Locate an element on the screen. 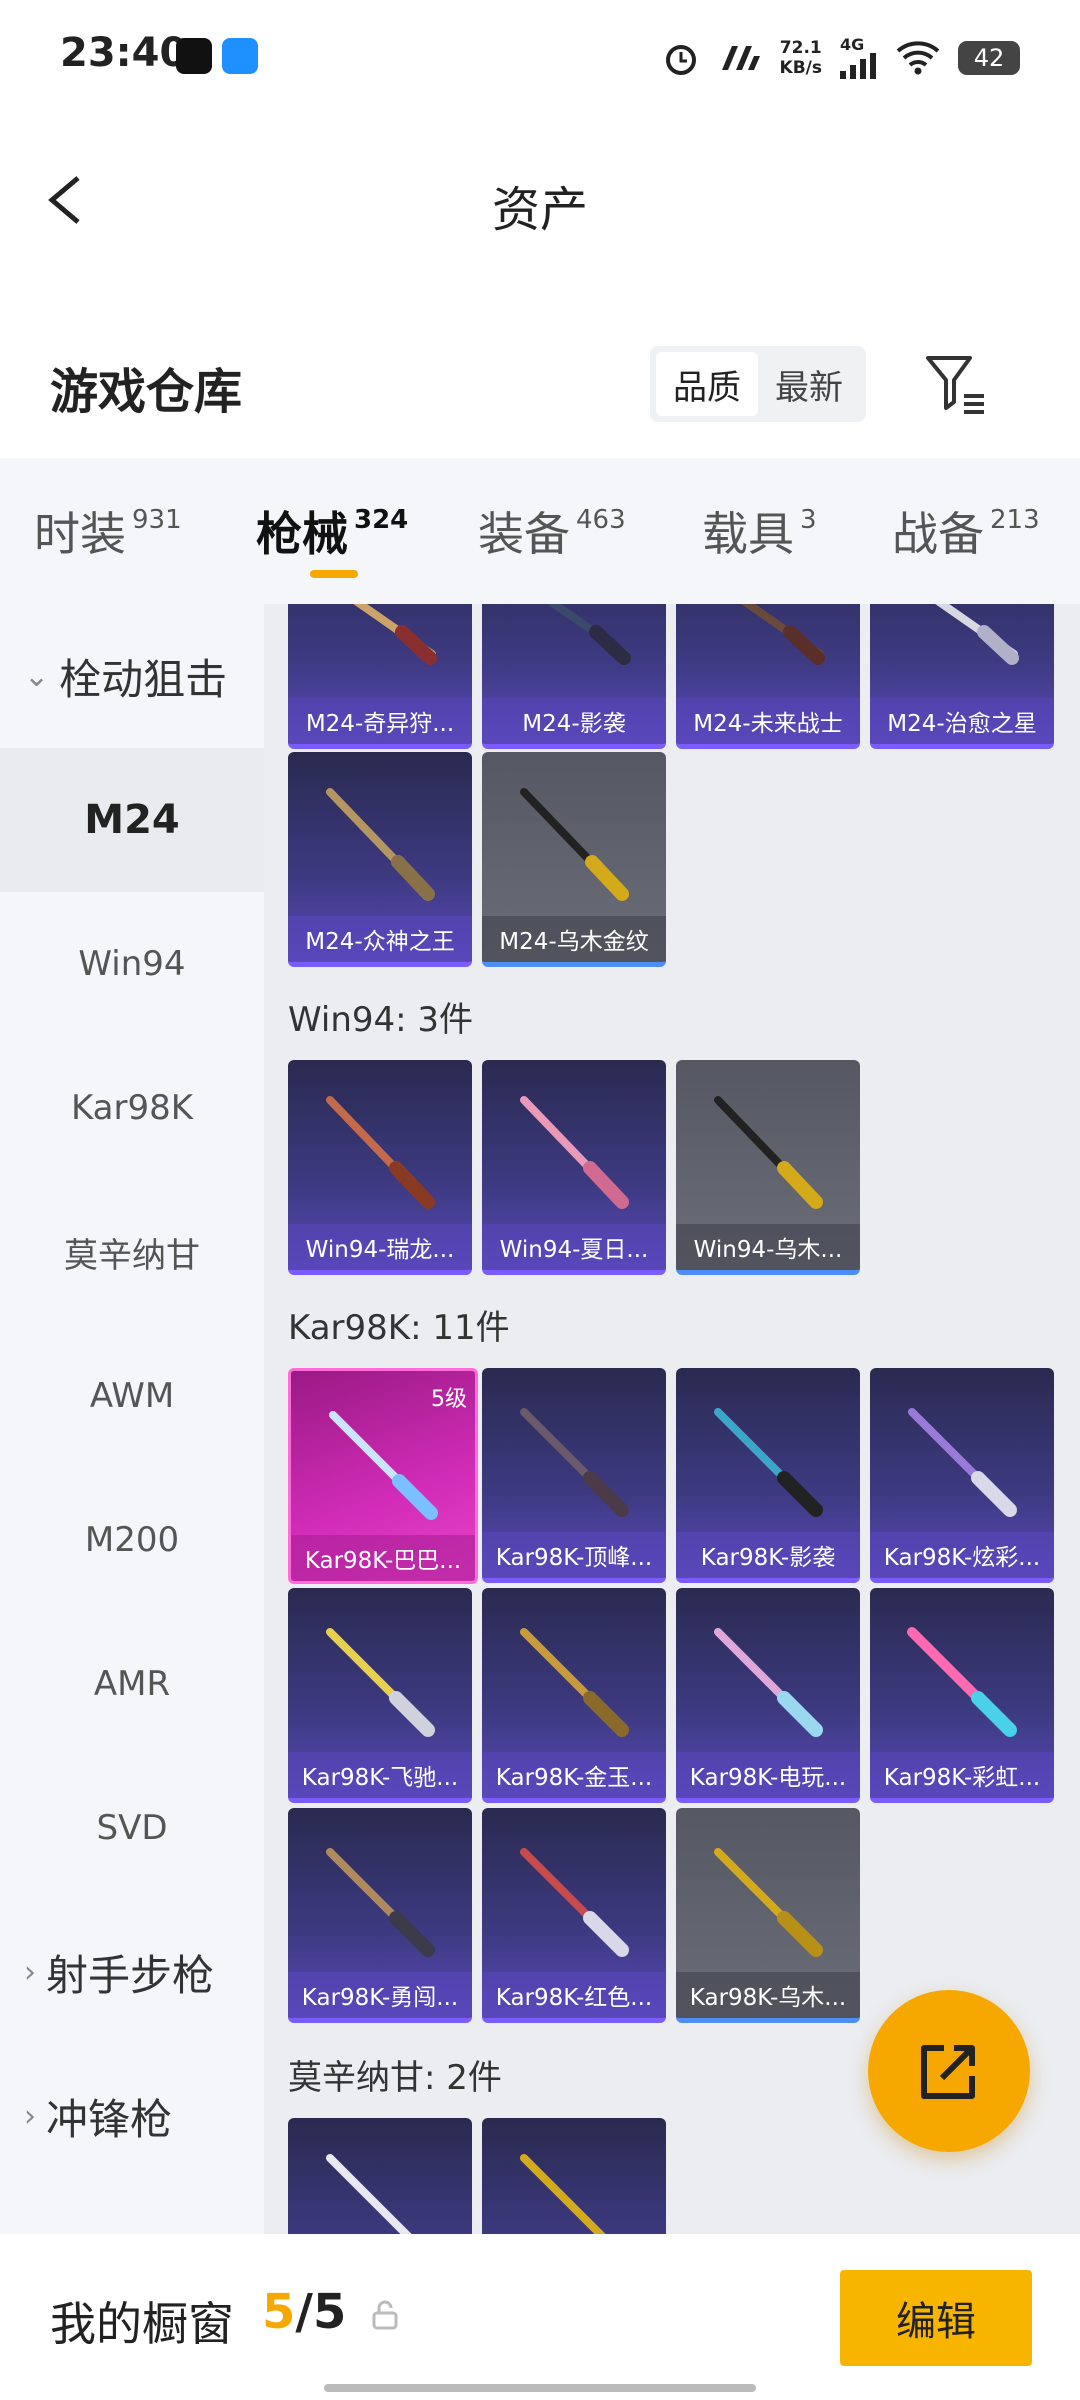 This screenshot has width=1080, height=2400. alarm-icon is located at coordinates (680, 60).